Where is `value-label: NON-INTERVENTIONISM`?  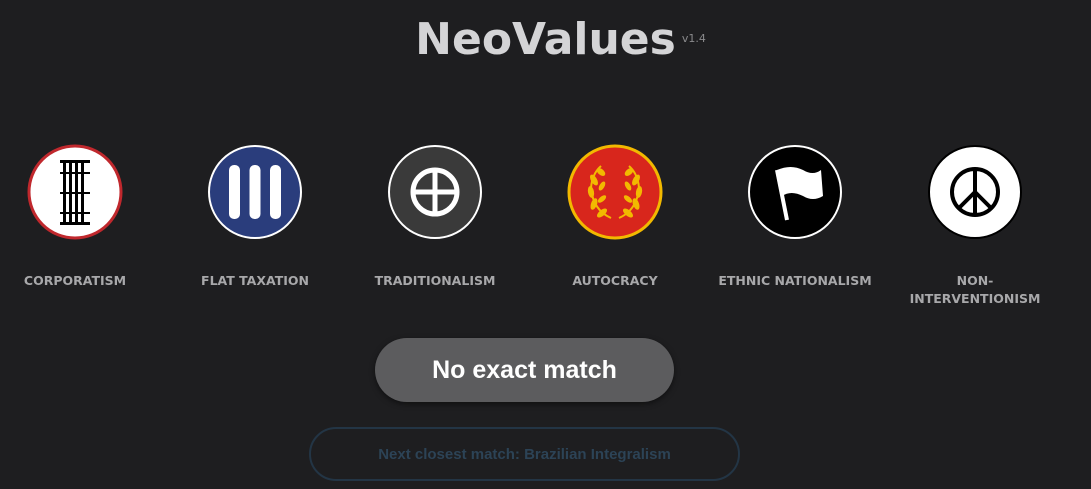
value-label: NON-INTERVENTIONISM is located at coordinates (975, 289).